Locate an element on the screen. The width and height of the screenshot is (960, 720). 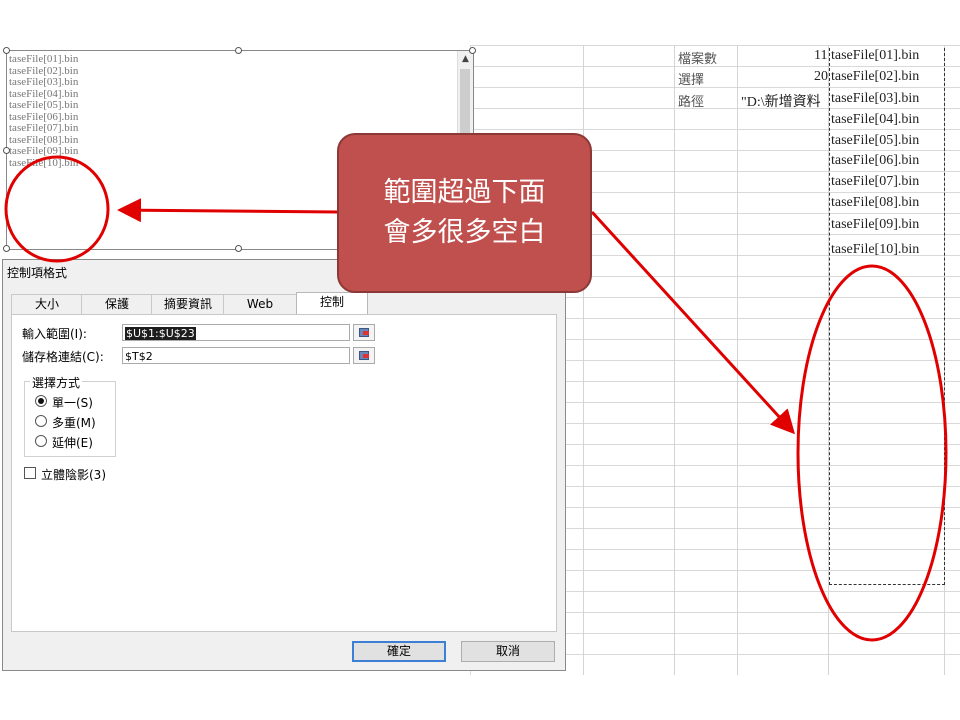
highlight-ellipse-listbox-bottom is located at coordinates (57, 209).